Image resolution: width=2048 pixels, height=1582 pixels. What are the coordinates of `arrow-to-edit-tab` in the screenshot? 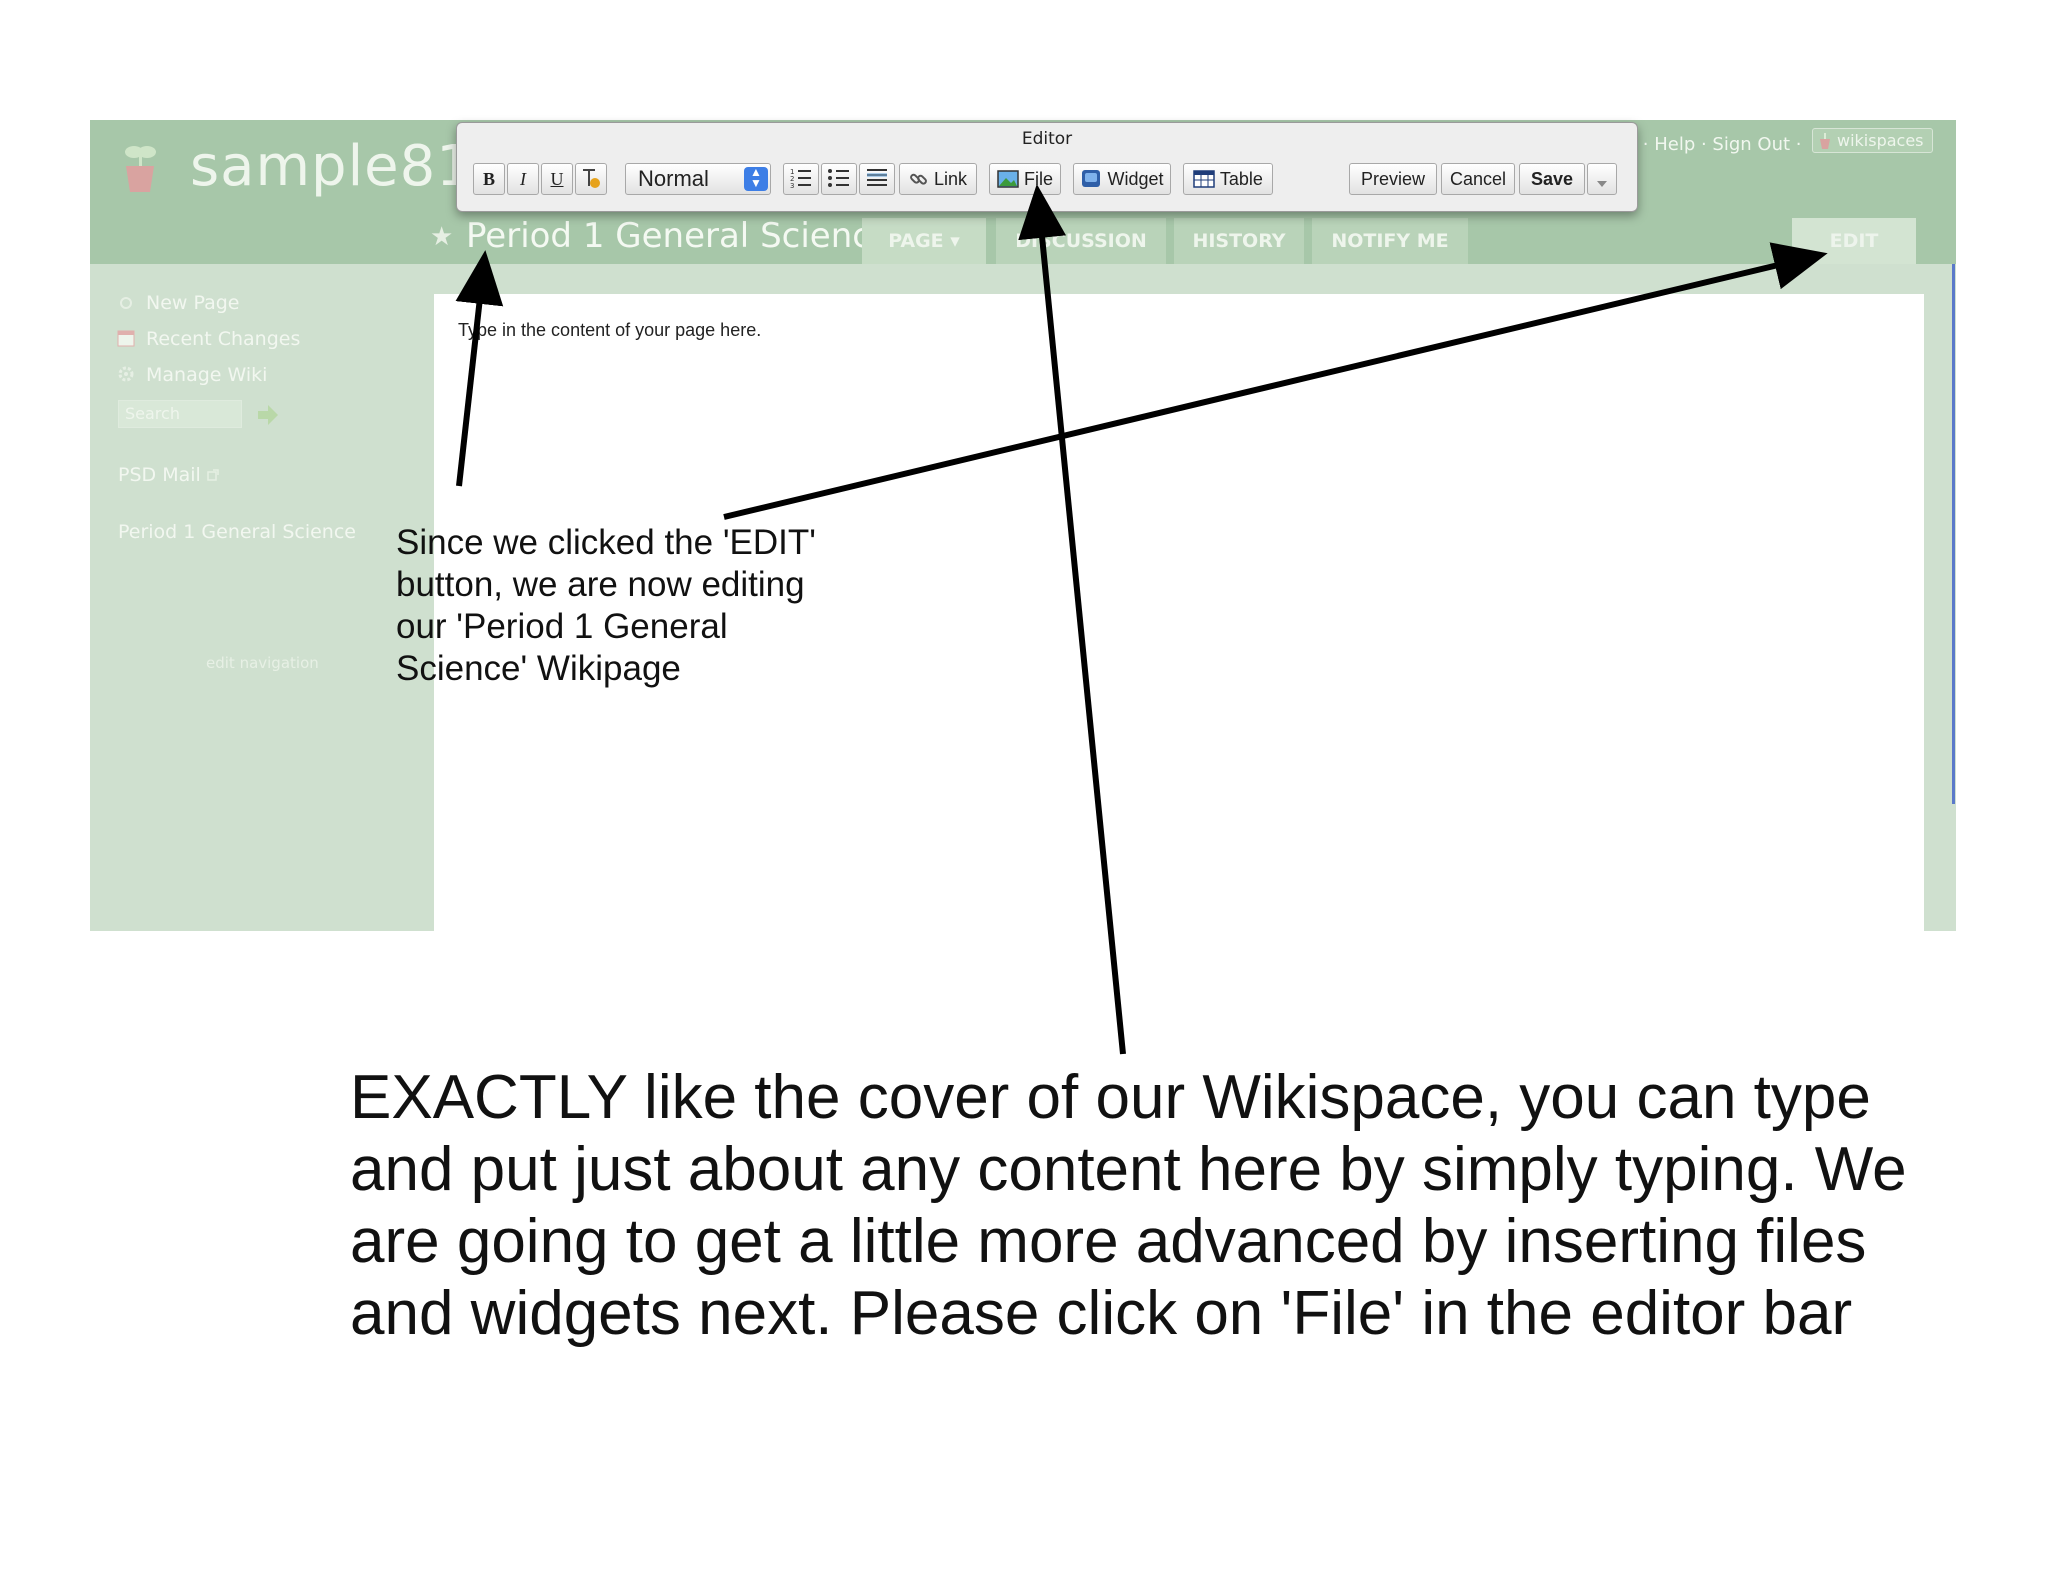 It's located at (1275, 381).